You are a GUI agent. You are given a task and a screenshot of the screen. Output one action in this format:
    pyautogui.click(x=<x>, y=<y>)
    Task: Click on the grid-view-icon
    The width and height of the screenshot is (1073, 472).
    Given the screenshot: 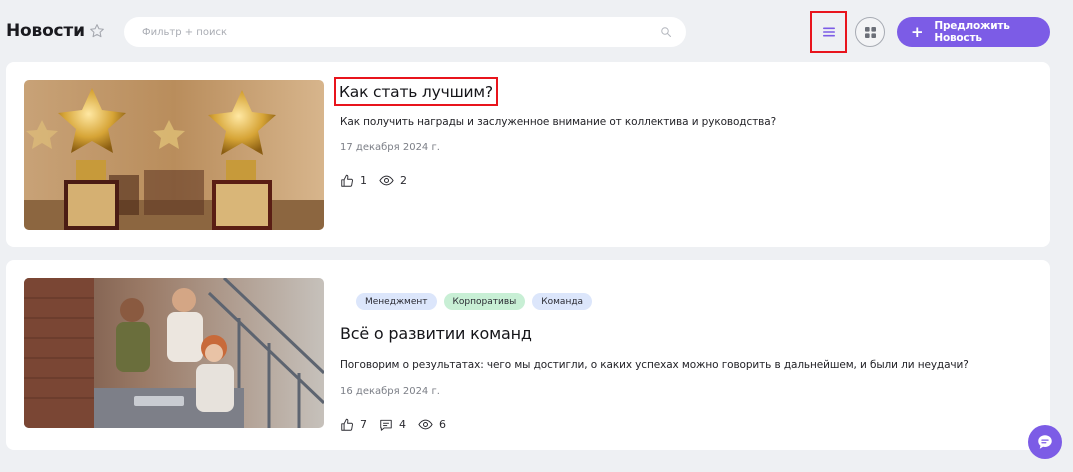 What is the action you would take?
    pyautogui.click(x=870, y=32)
    